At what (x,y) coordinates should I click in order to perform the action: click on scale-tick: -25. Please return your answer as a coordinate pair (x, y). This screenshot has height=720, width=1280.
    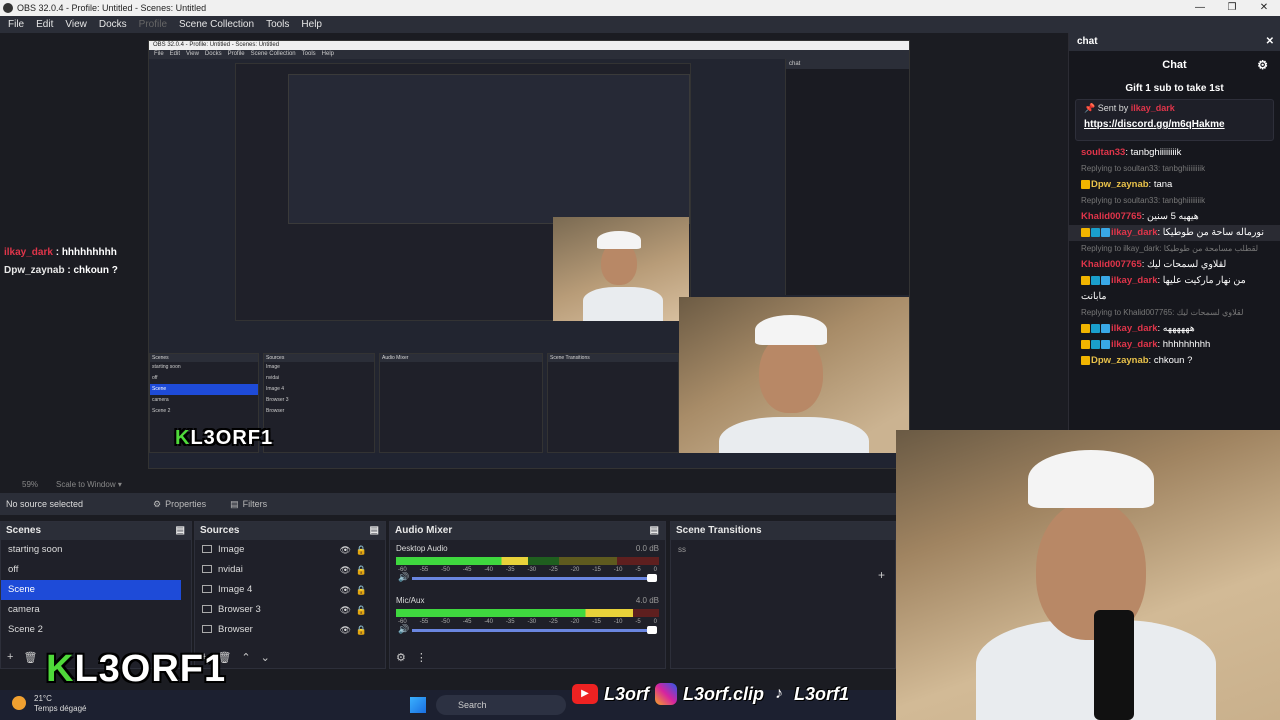
    Looking at the image, I should click on (553, 570).